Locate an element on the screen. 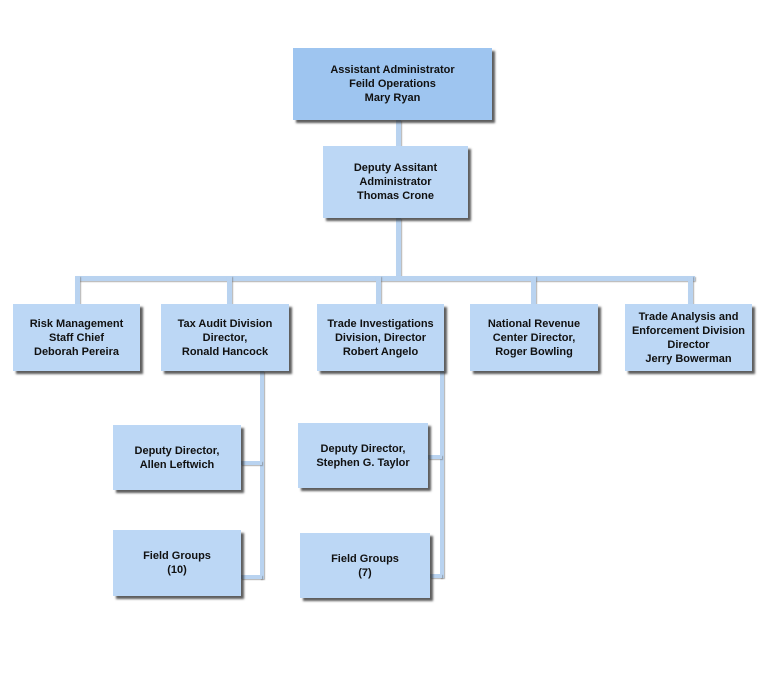  box-line: Division, Director is located at coordinates (380, 337).